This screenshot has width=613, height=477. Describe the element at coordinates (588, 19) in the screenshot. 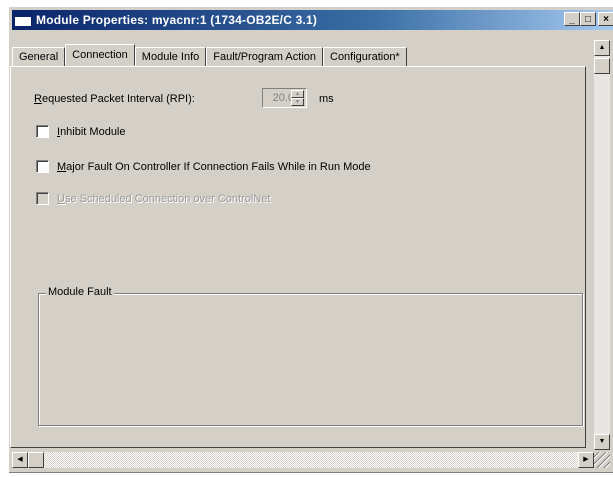

I see `maximize-button: □` at that location.